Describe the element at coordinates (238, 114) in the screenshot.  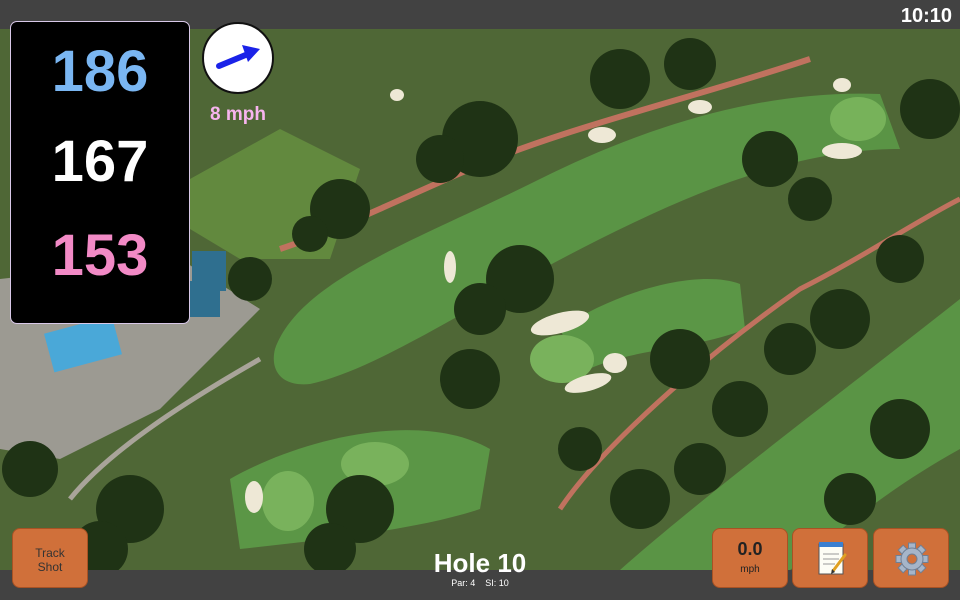
I see `wind-speed-label: 8 mph` at that location.